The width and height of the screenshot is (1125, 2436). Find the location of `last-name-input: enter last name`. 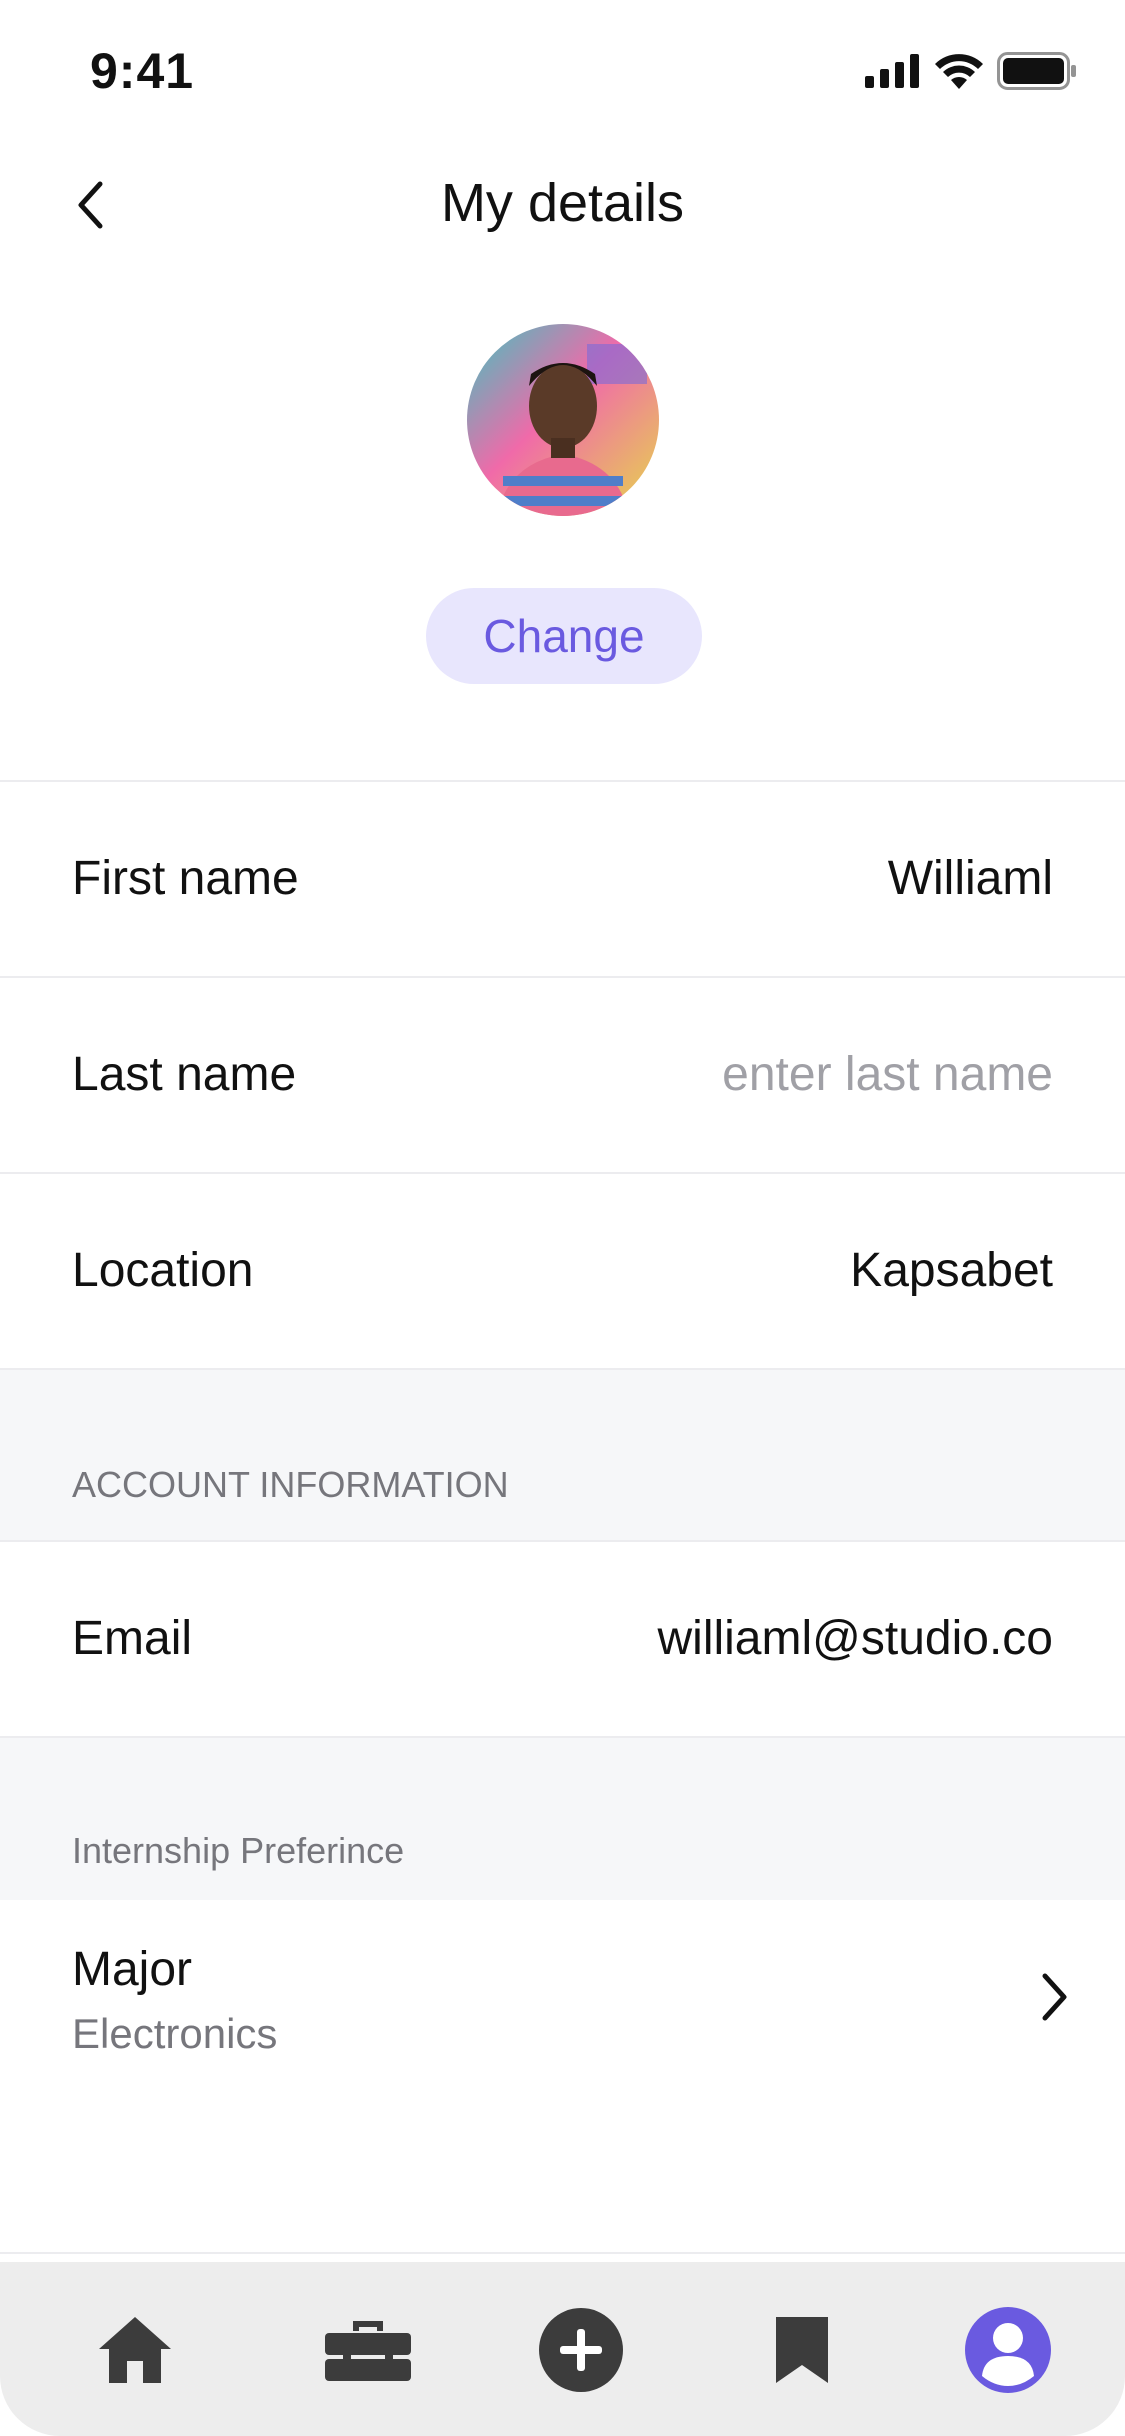

last-name-input: enter last name is located at coordinates (887, 1075).